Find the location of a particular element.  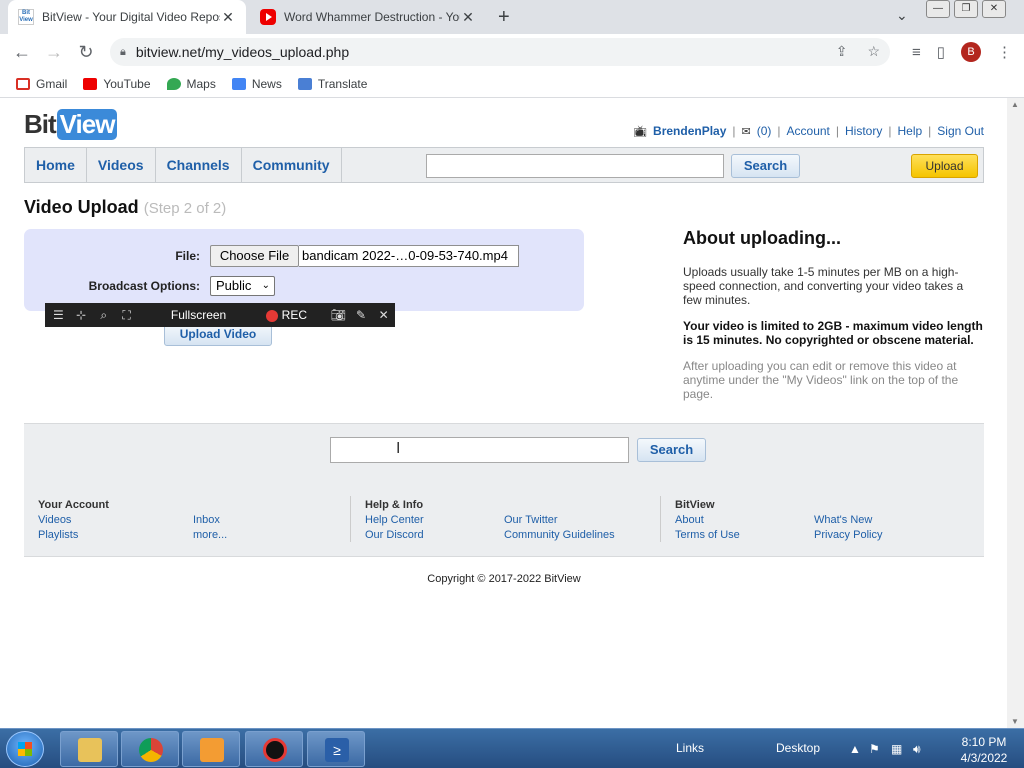

username-link: BrendenPlay is located at coordinates (689, 131).